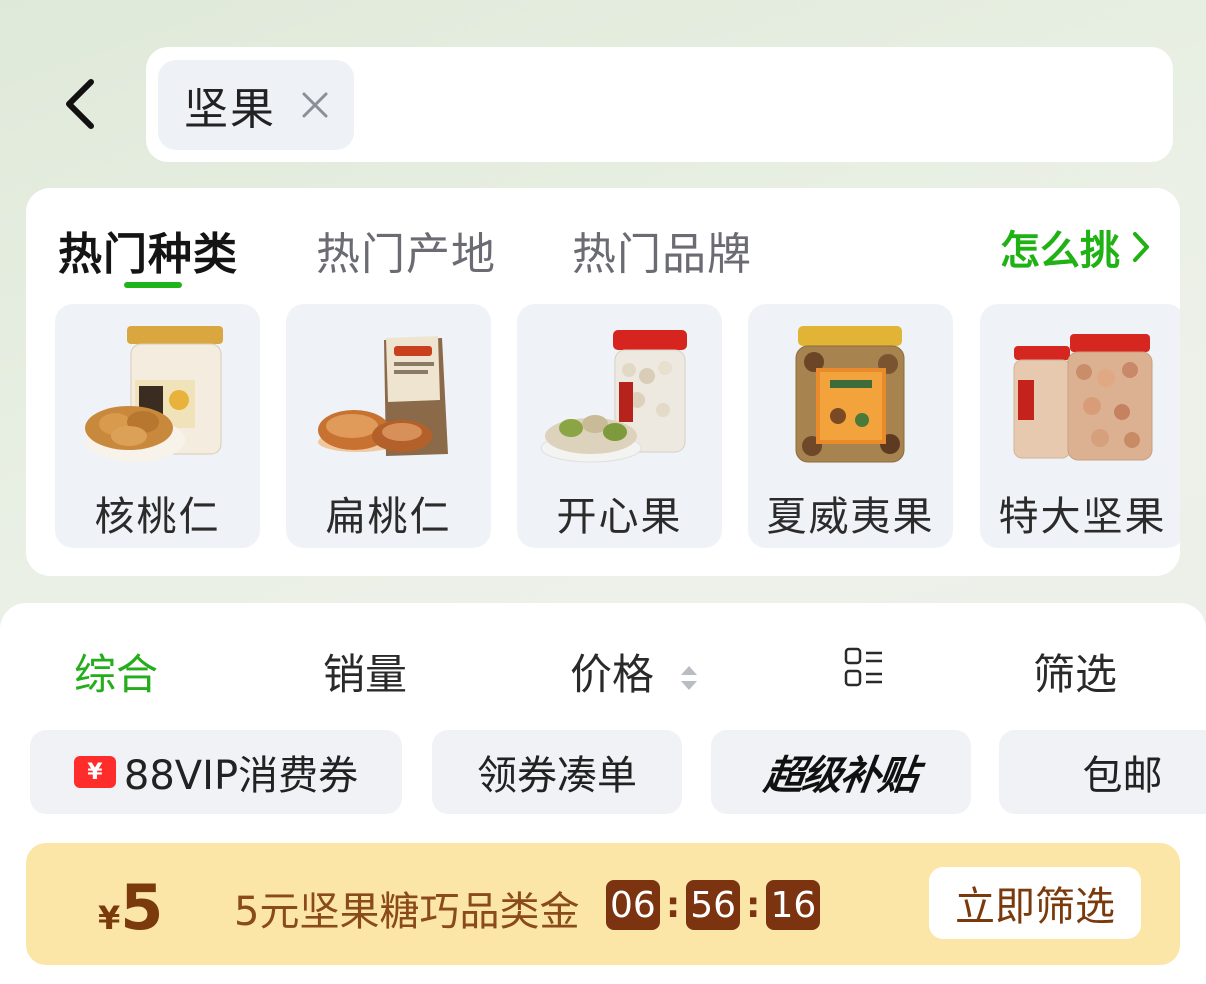 The height and width of the screenshot is (984, 1206). What do you see at coordinates (1083, 397) in the screenshot?
I see `cashew-jar-image` at bounding box center [1083, 397].